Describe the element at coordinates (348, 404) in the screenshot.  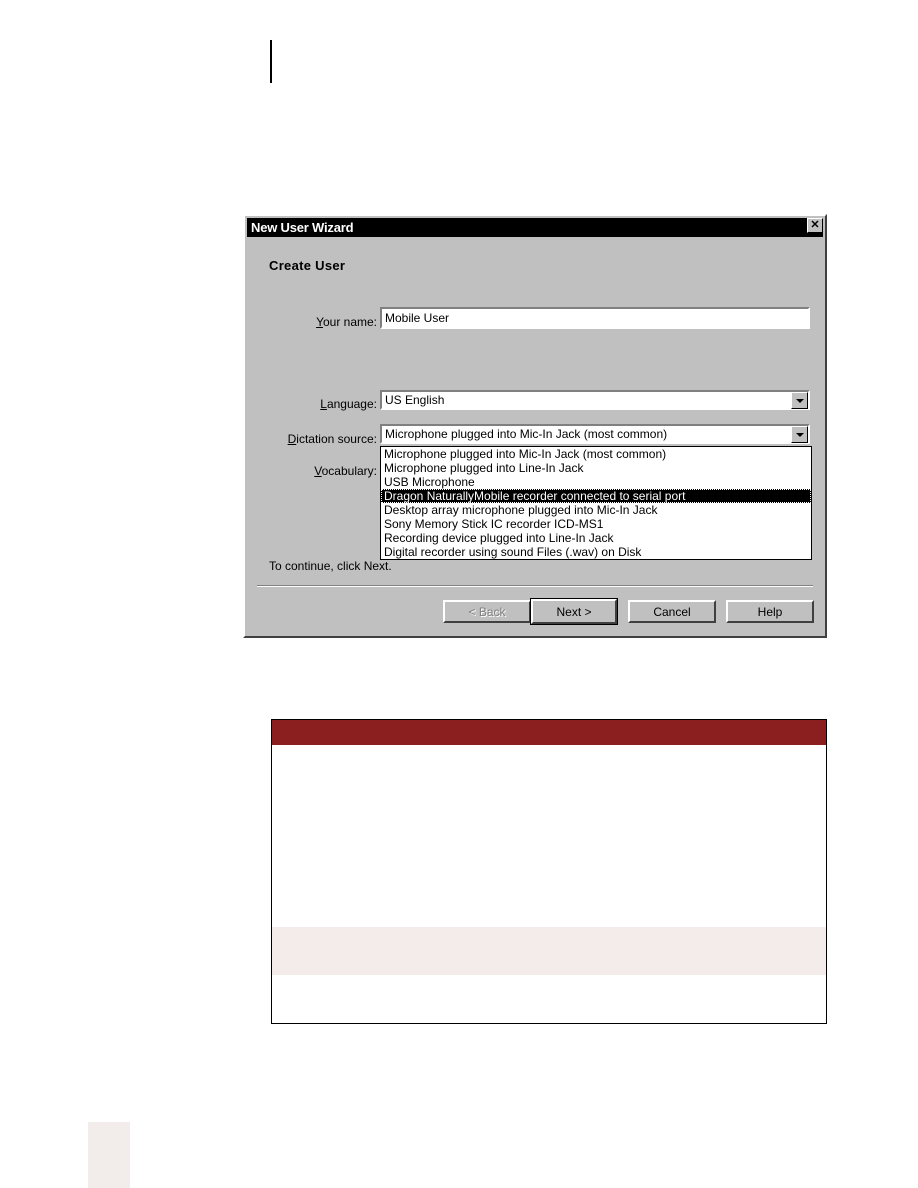
I see `language-label: Language:` at that location.